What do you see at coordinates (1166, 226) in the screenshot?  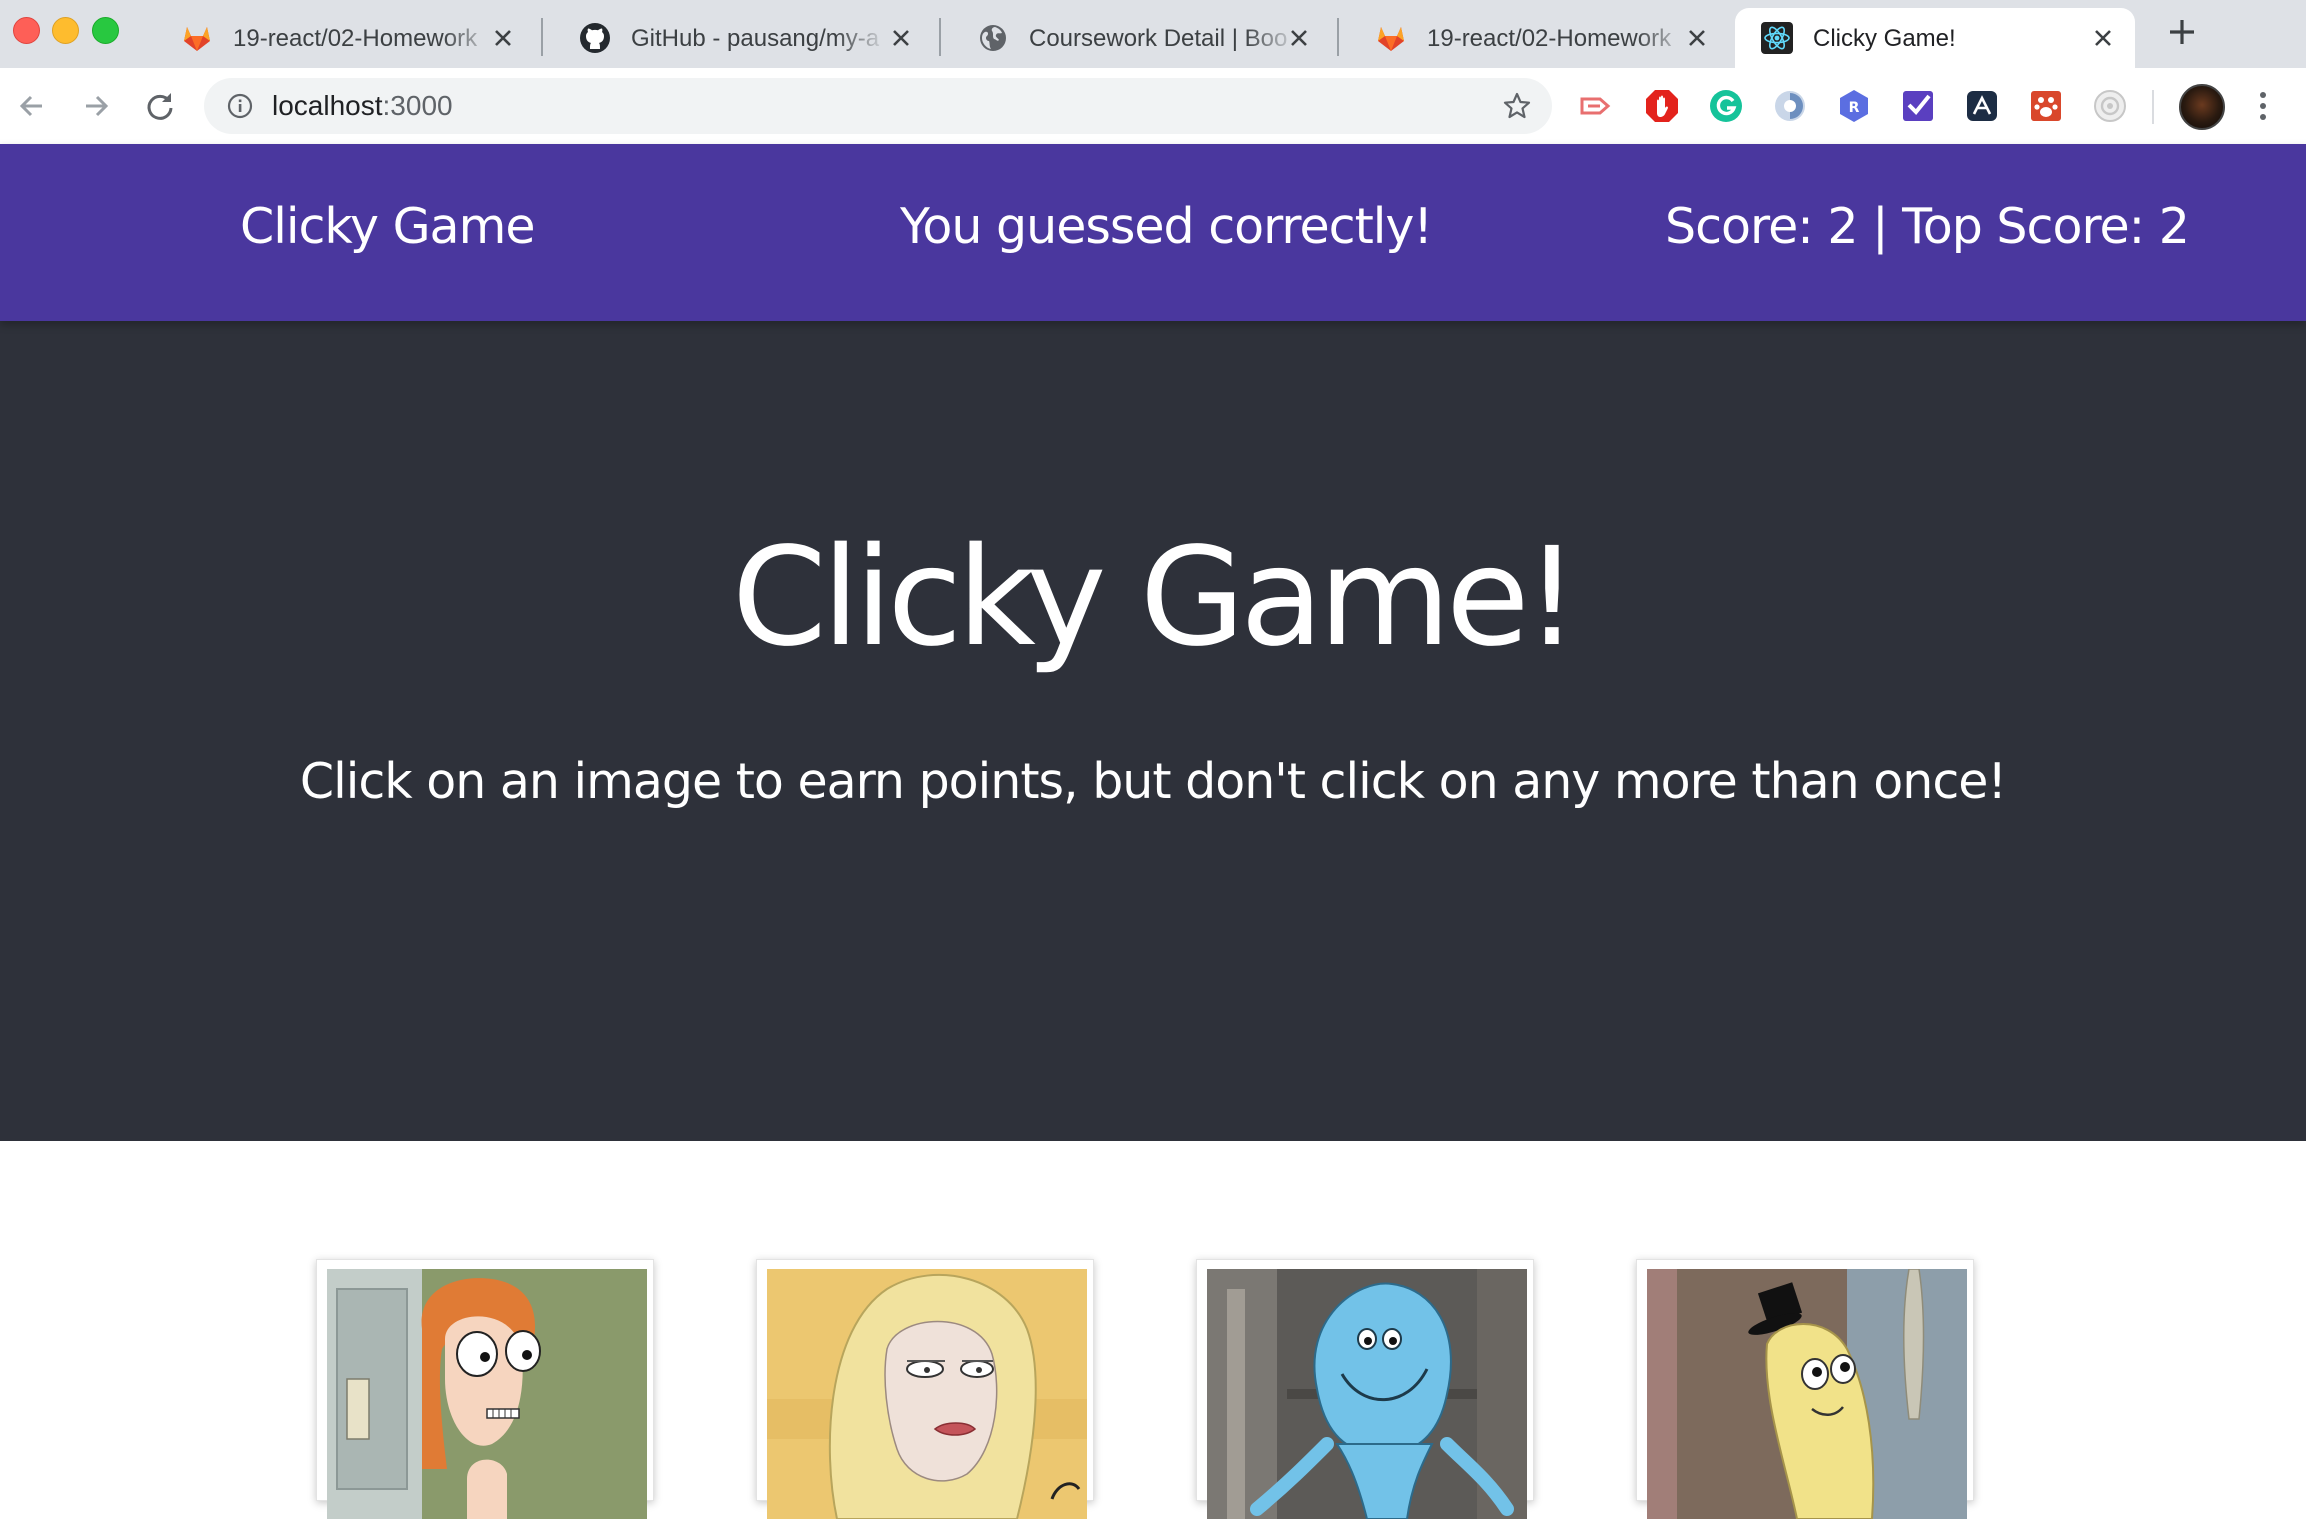 I see `guess-feedback-message: You guessed correctly!` at bounding box center [1166, 226].